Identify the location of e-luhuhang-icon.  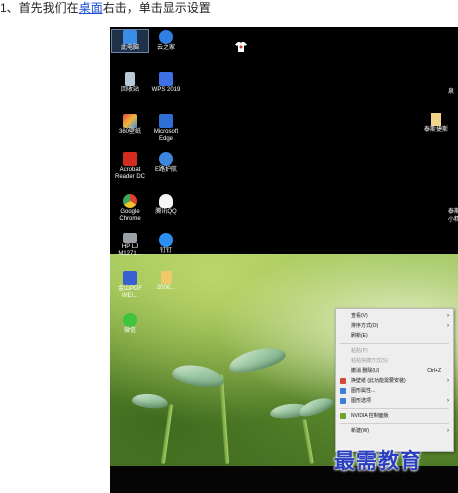
(166, 159).